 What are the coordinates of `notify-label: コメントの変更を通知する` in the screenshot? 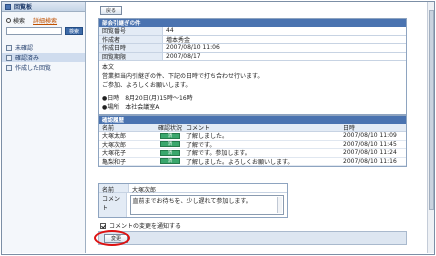 It's located at (145, 226).